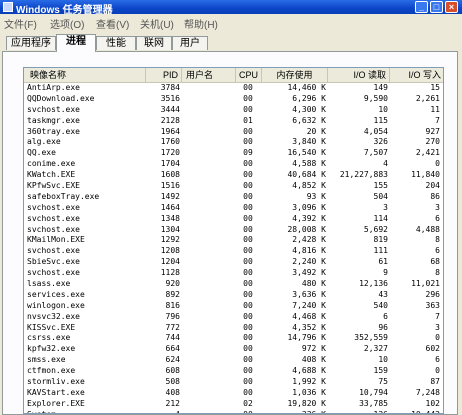 The height and width of the screenshot is (415, 462). Describe the element at coordinates (233, 262) in the screenshot. I see `table-row: SbieSvc.exe 1204 00 2,240 K 61 68` at that location.